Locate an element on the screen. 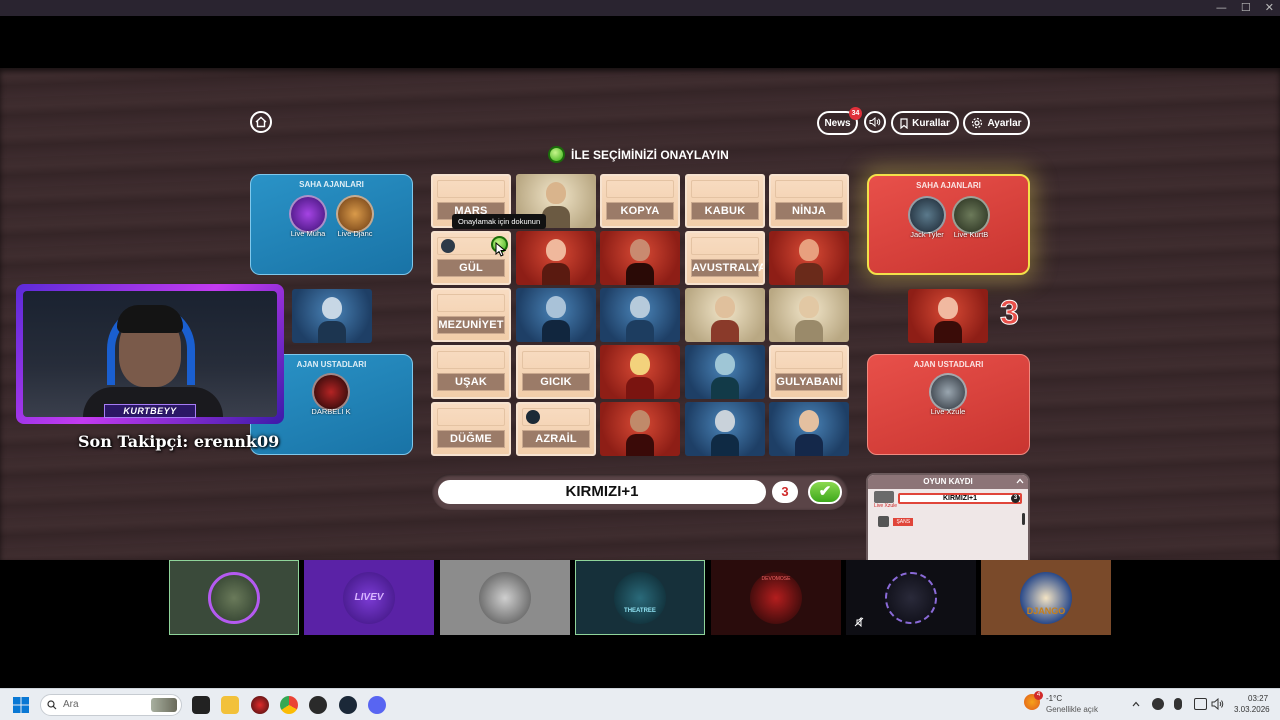 This screenshot has height=720, width=1280. network-icon is located at coordinates (1200, 704).